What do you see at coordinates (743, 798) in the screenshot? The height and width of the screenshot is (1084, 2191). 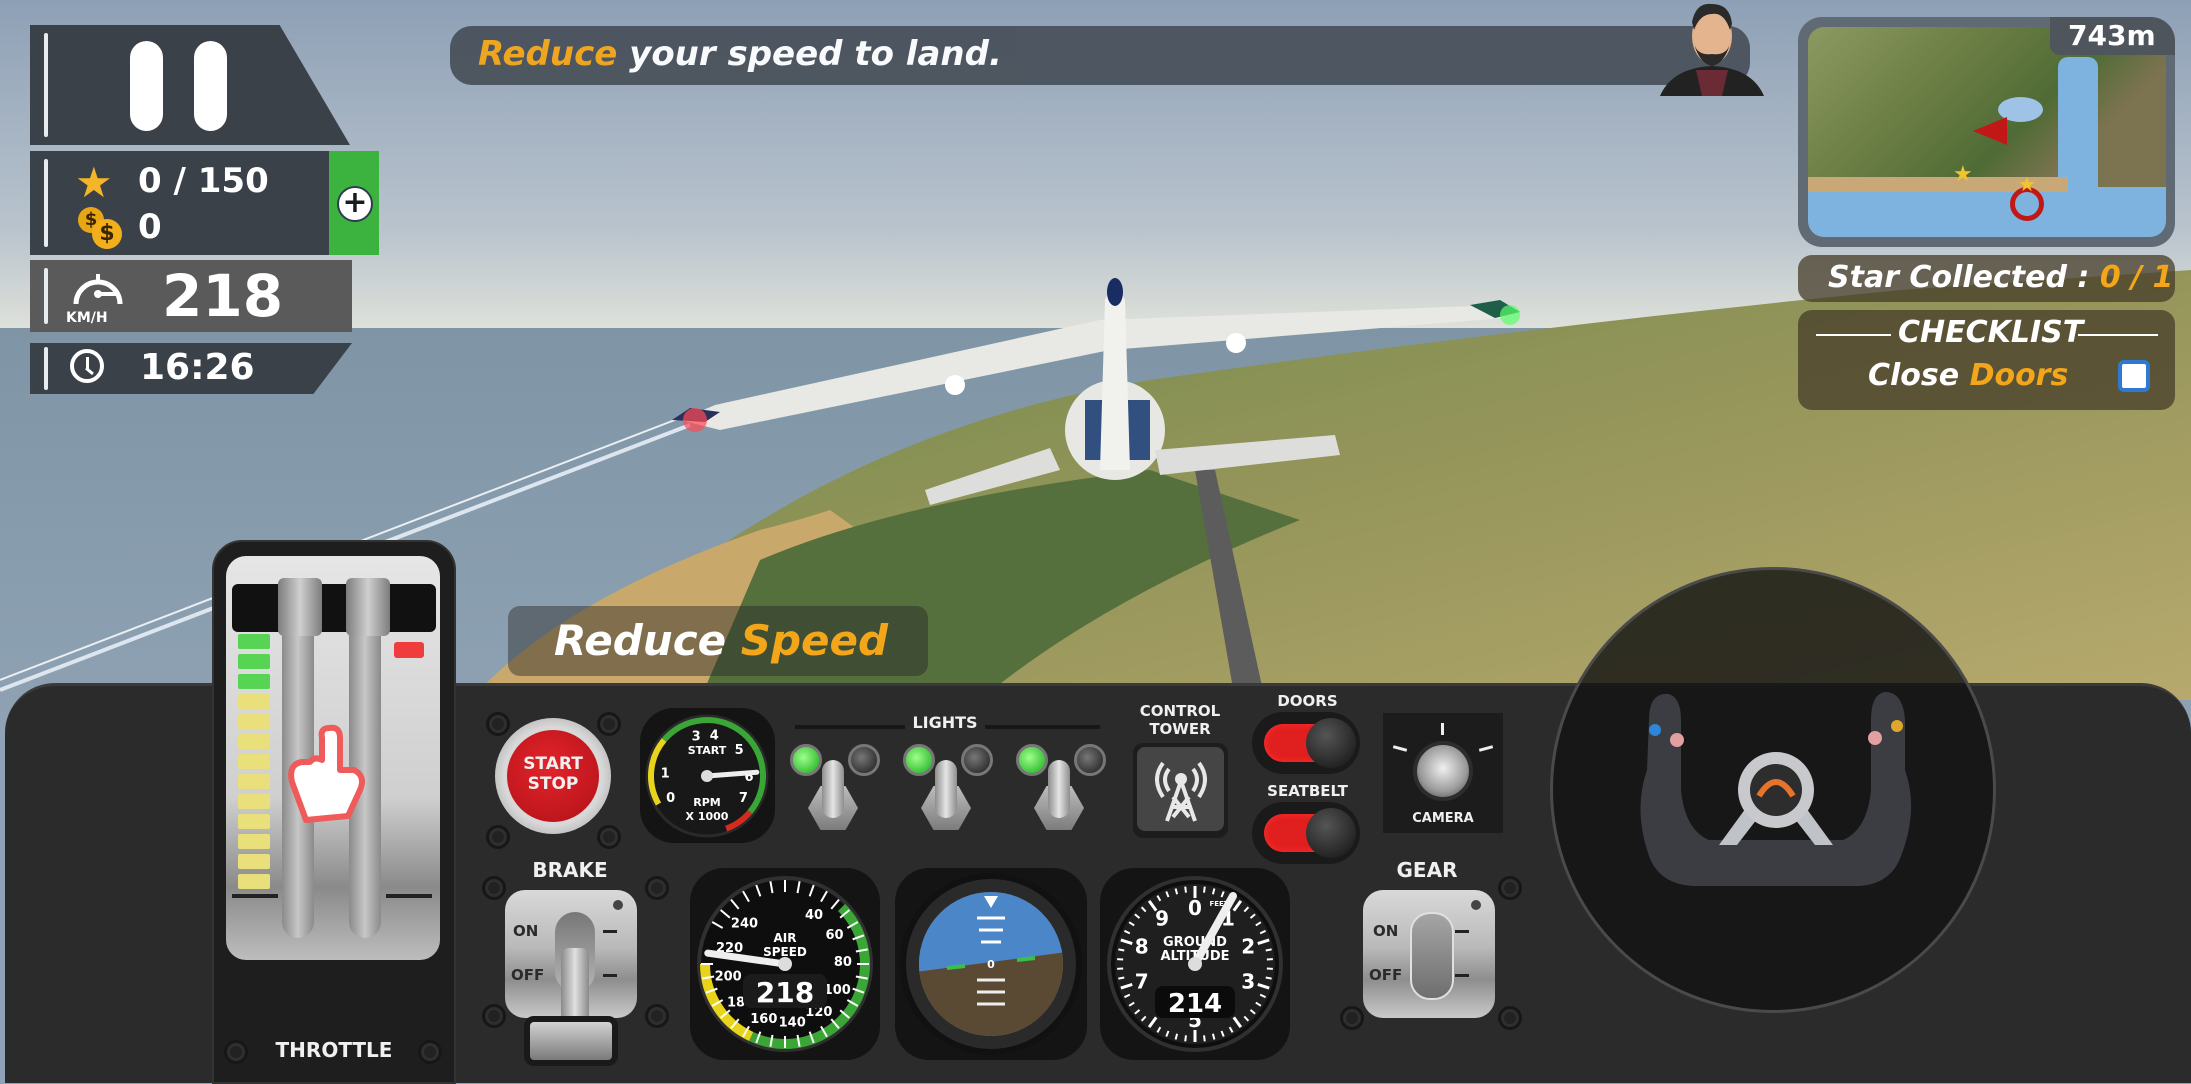 I see `rpm-tick-label: 7` at bounding box center [743, 798].